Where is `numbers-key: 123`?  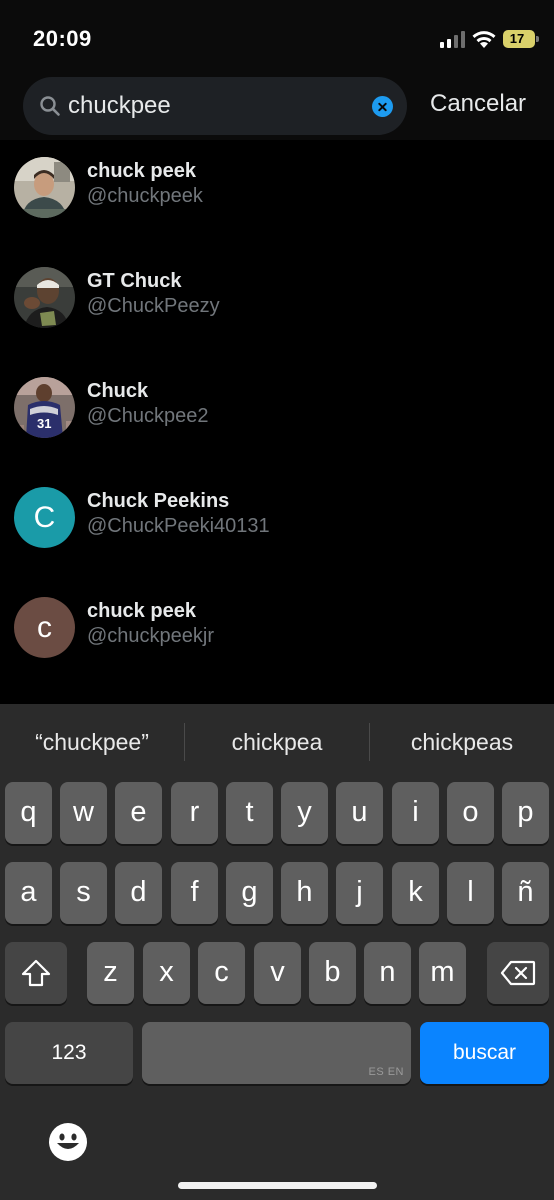 numbers-key: 123 is located at coordinates (69, 1053).